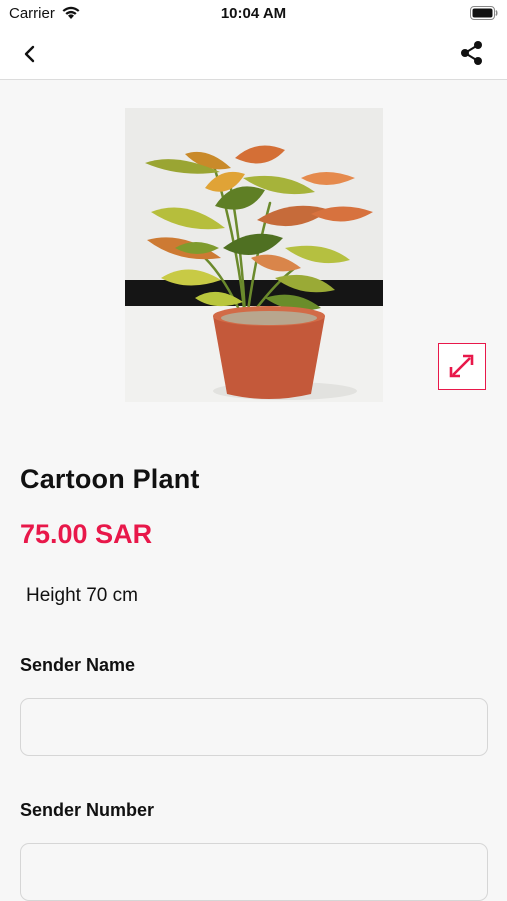 This screenshot has width=507, height=901. What do you see at coordinates (87, 810) in the screenshot?
I see `sender-number-label: Sender Number` at bounding box center [87, 810].